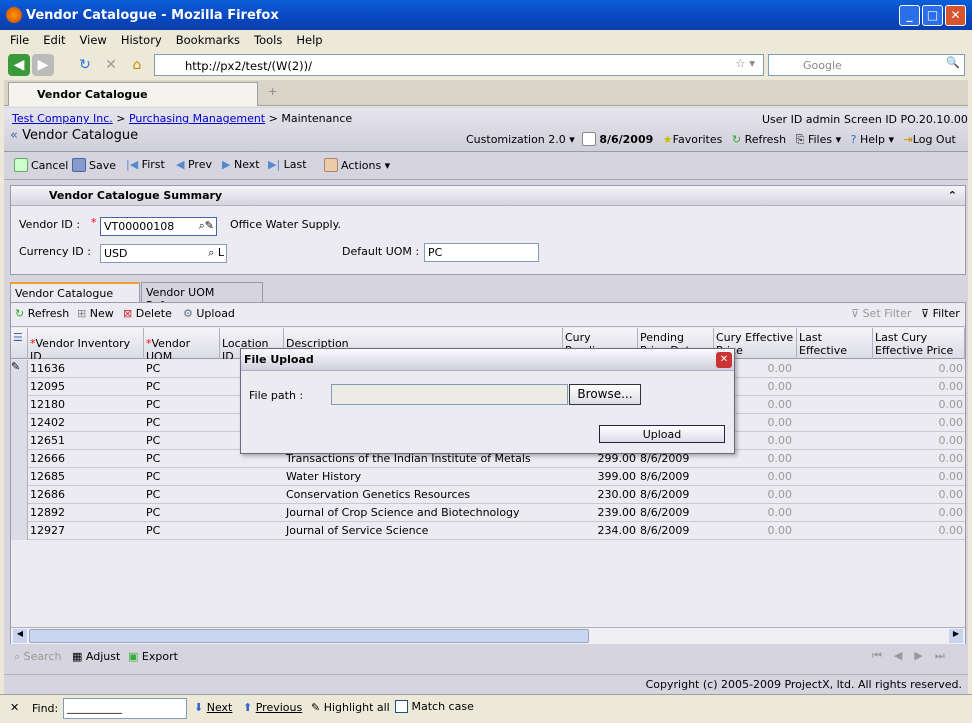 The image size is (972, 723). What do you see at coordinates (309, 636) in the screenshot?
I see `scroll-thumb` at bounding box center [309, 636].